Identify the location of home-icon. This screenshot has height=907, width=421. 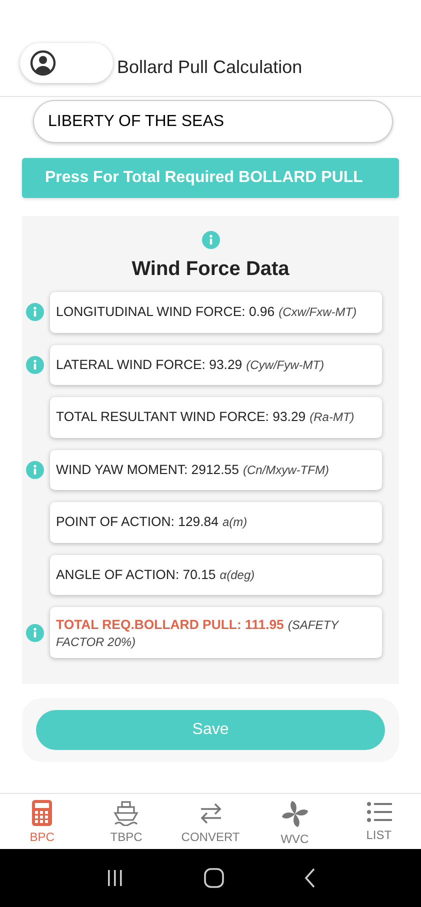
(214, 878).